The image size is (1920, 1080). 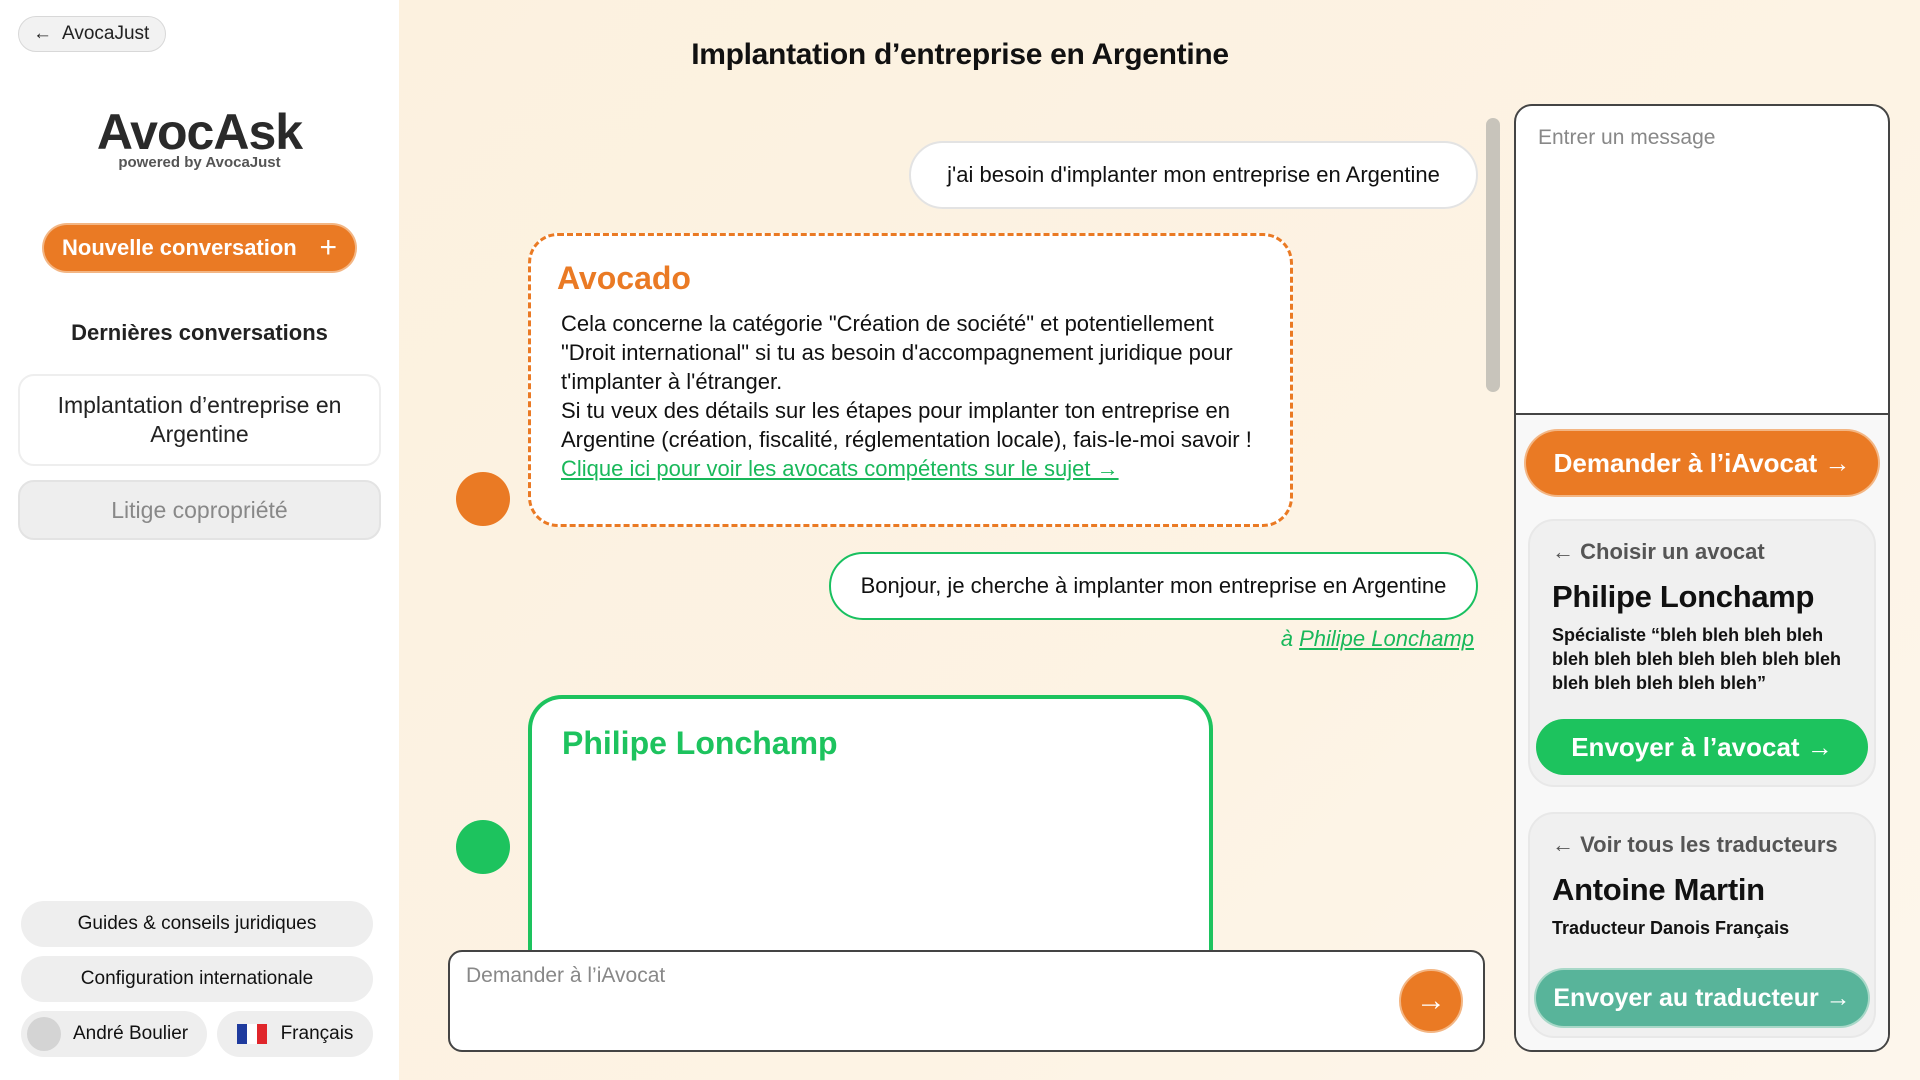 I want to click on new-conversation-button: Nouvelle conversation +, so click(x=199, y=248).